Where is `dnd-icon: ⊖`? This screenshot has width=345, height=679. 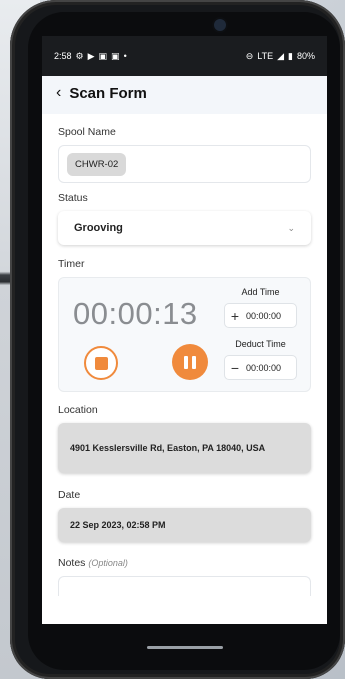
dnd-icon: ⊖ is located at coordinates (249, 55).